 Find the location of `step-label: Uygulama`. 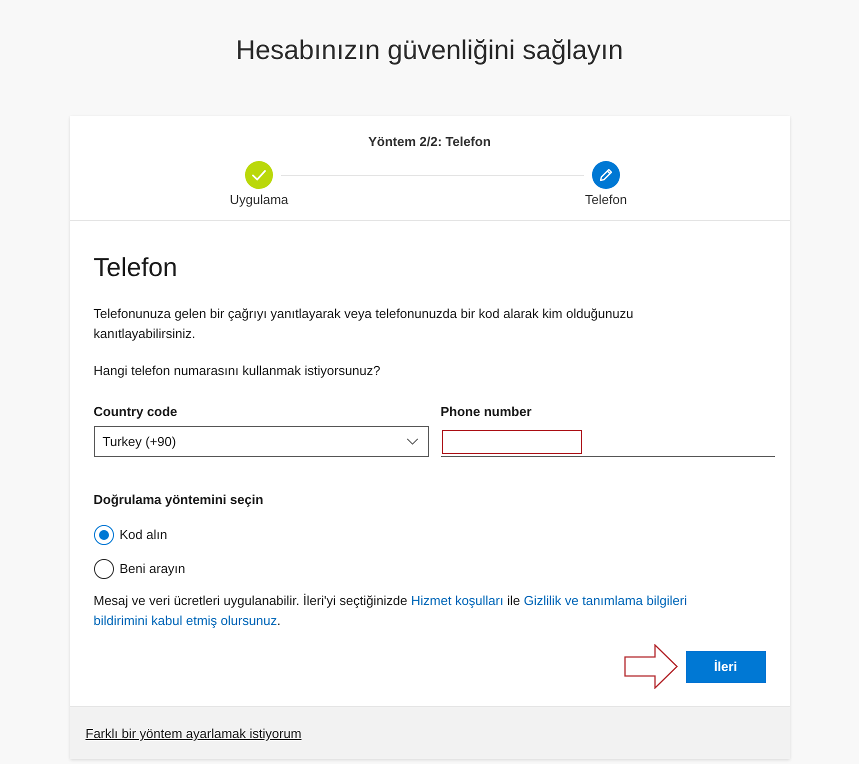

step-label: Uygulama is located at coordinates (259, 200).